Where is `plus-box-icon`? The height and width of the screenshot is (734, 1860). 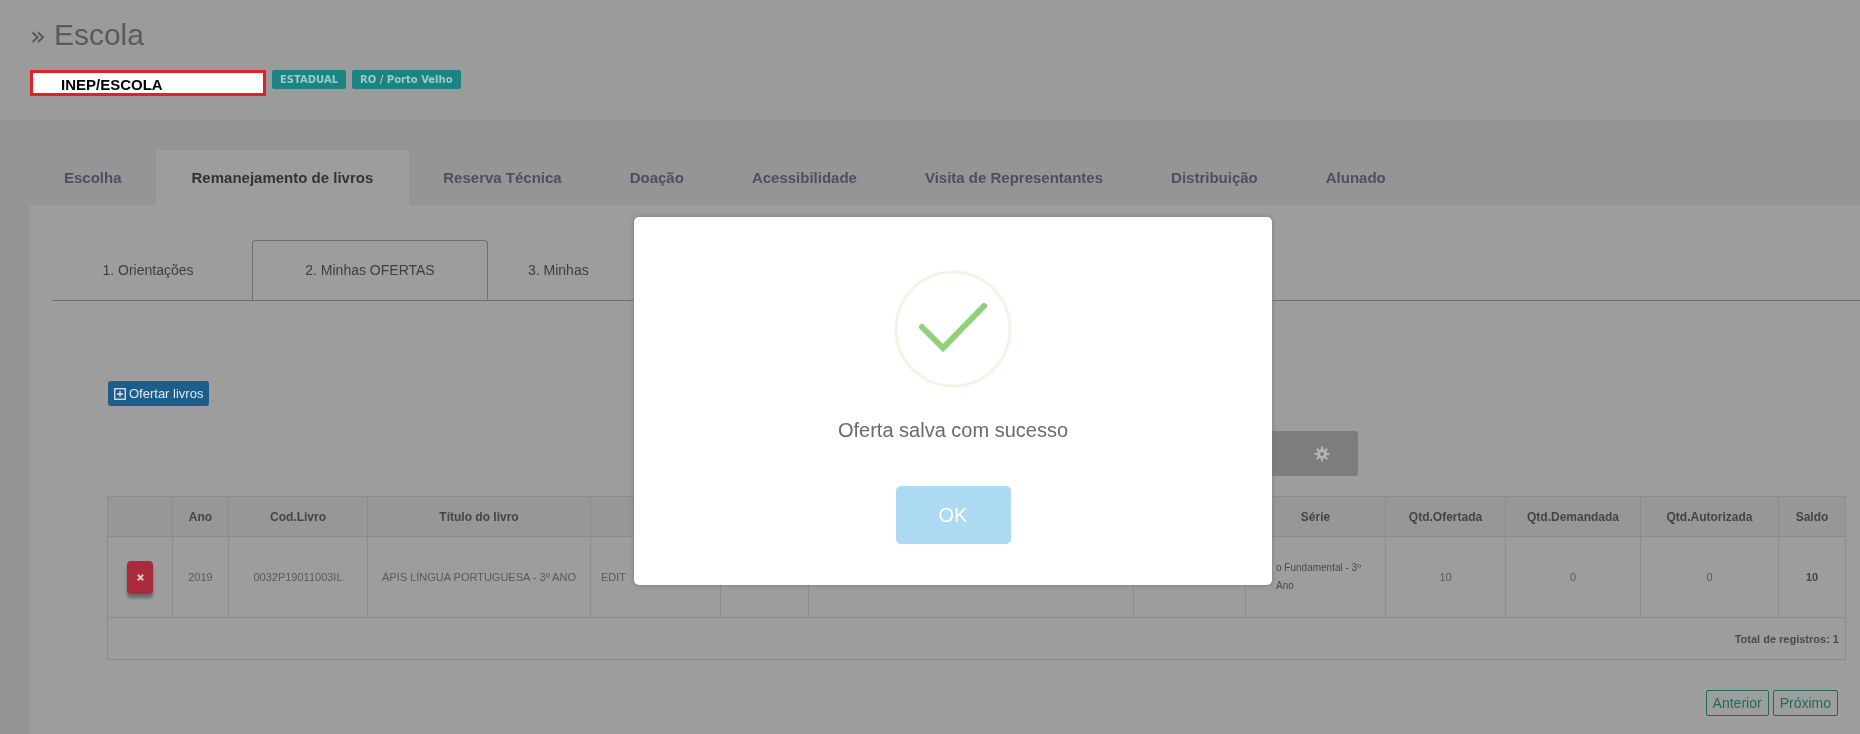
plus-box-icon is located at coordinates (120, 393).